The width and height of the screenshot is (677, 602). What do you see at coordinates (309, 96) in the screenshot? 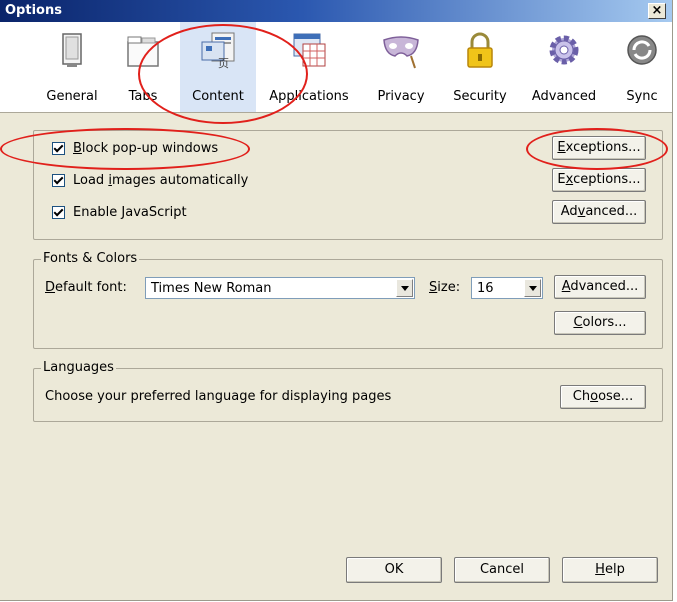
I see `tab-applications-label: Applications` at bounding box center [309, 96].